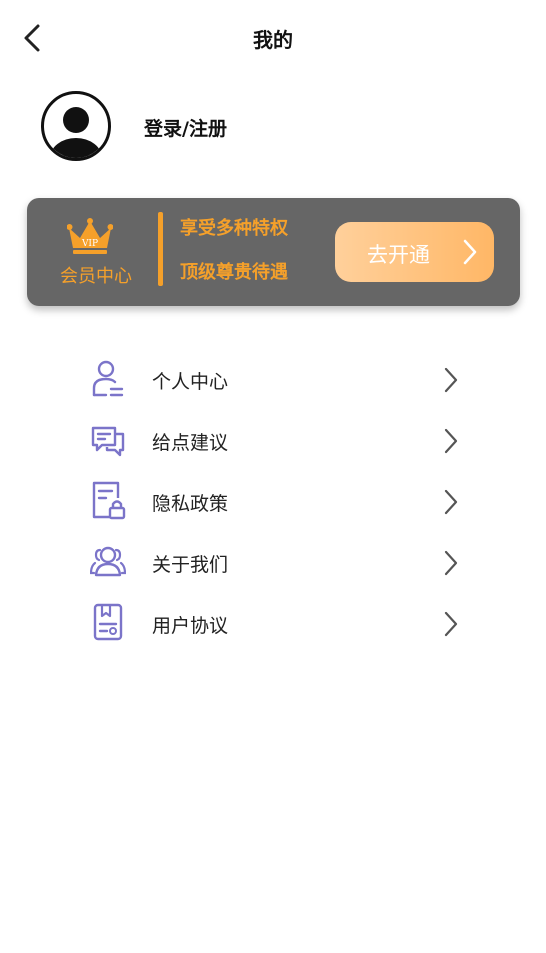 Image resolution: width=546 pixels, height=953 pixels. Describe the element at coordinates (280, 622) in the screenshot. I see `menu-item-user-agreement: 用户协议` at that location.